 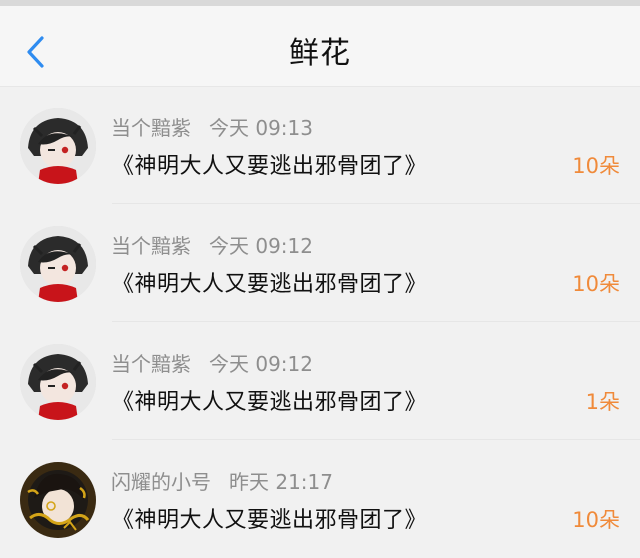 I want to click on flower-count: 1朵, so click(x=602, y=402).